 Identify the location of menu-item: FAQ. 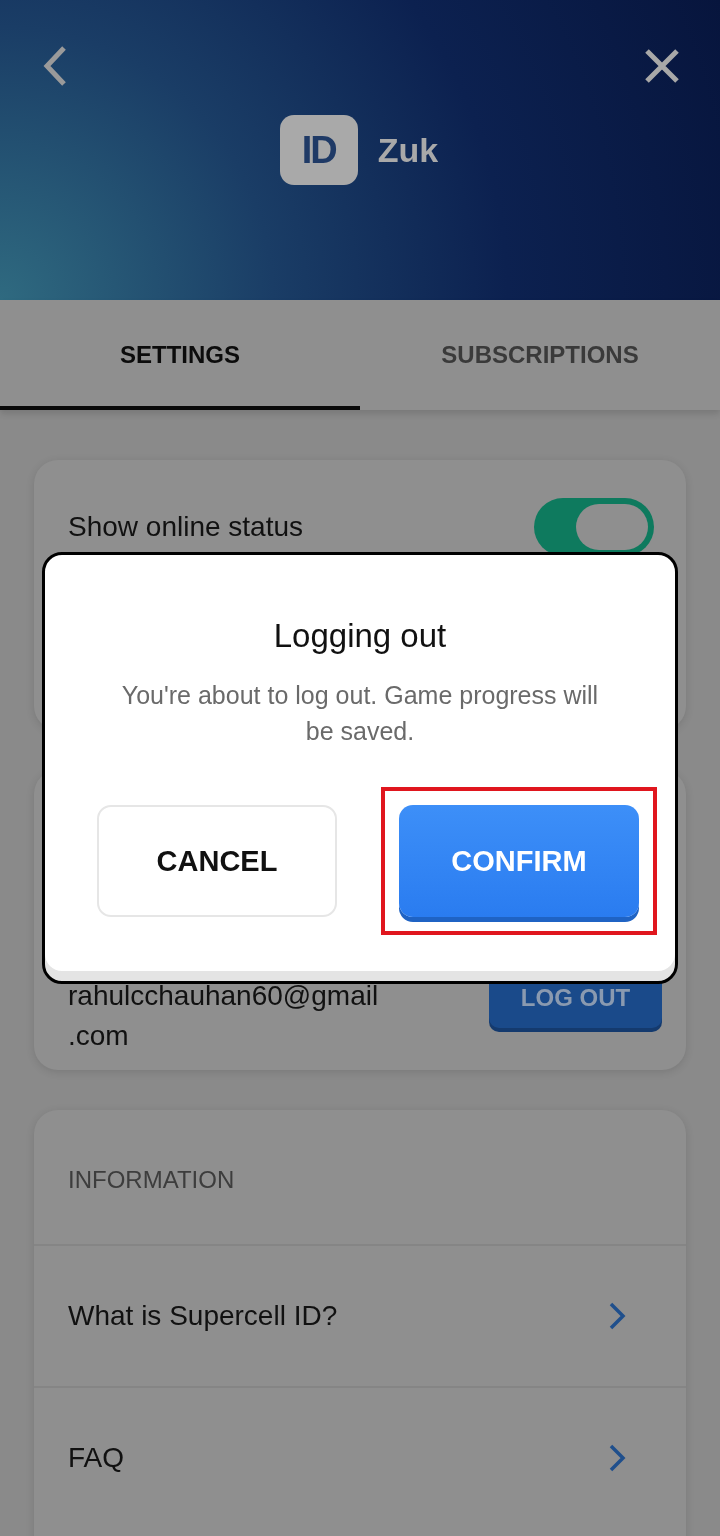
(360, 1457).